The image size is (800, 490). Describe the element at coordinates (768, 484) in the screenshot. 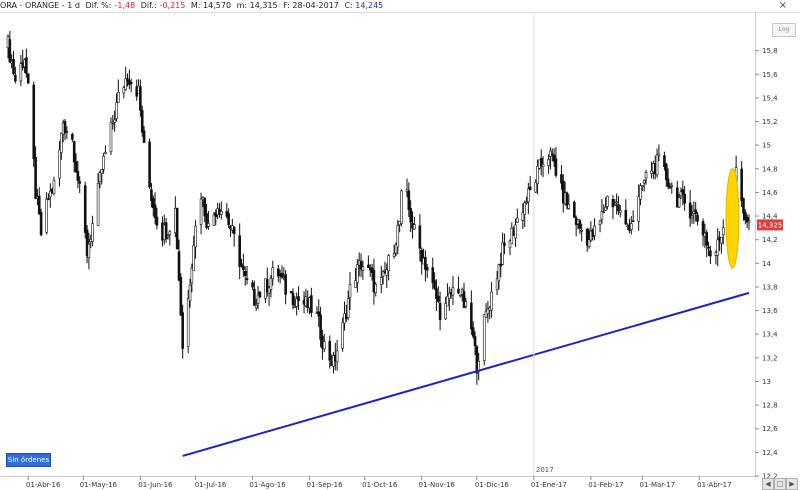

I see `scroll-left-button: ◀` at that location.